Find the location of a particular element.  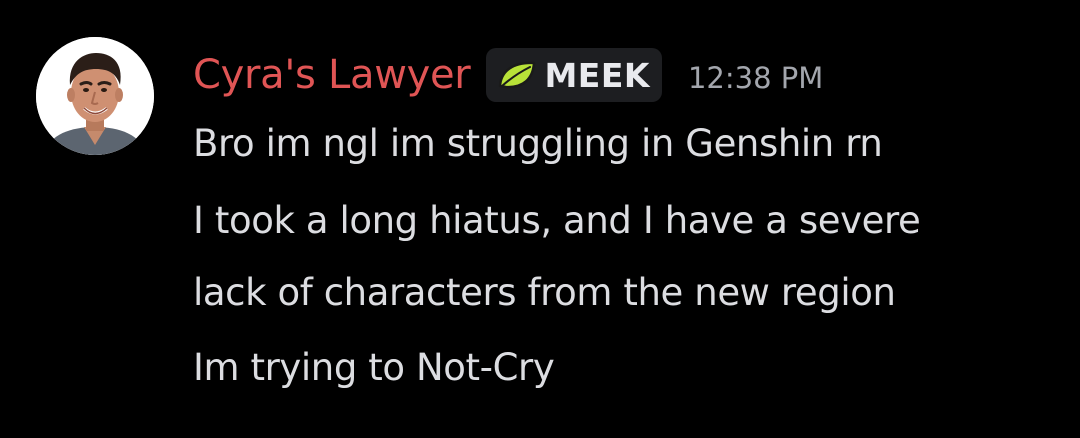

role-tag-label: MEEK is located at coordinates (597, 75).